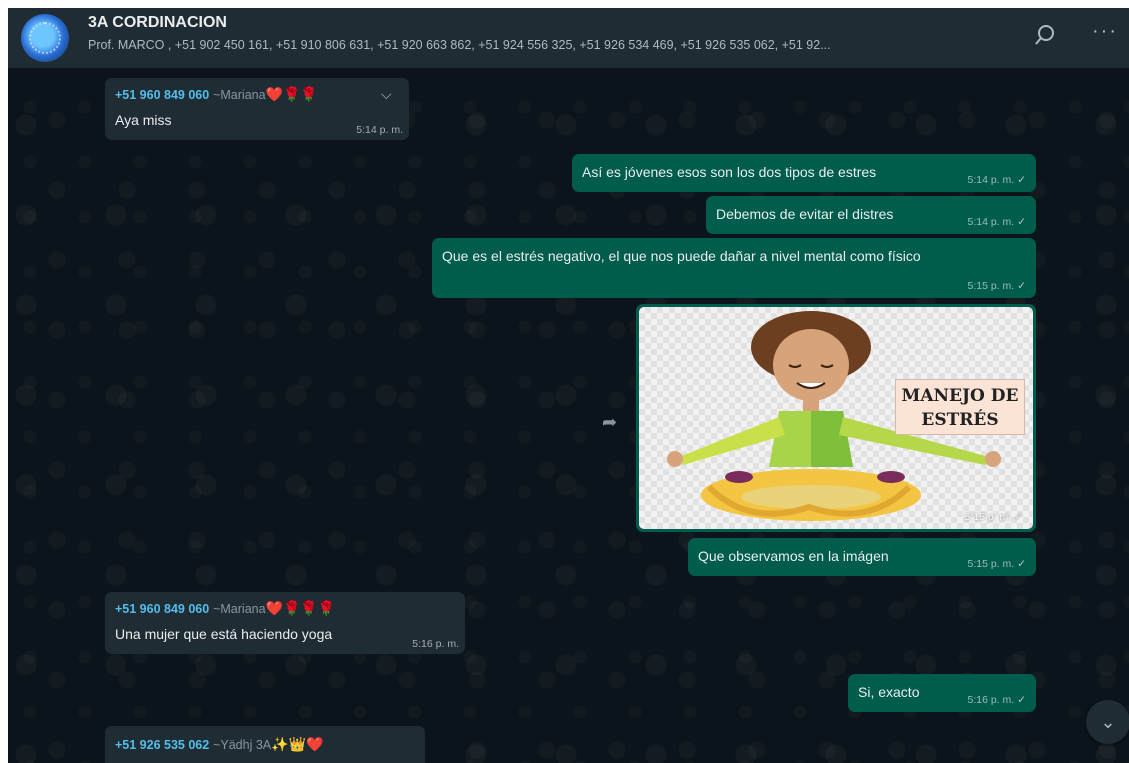 The image size is (1129, 763). I want to click on message-sender-line: +51 960 849 060 ~Mariana❤️🌹🌹🌹, so click(225, 608).